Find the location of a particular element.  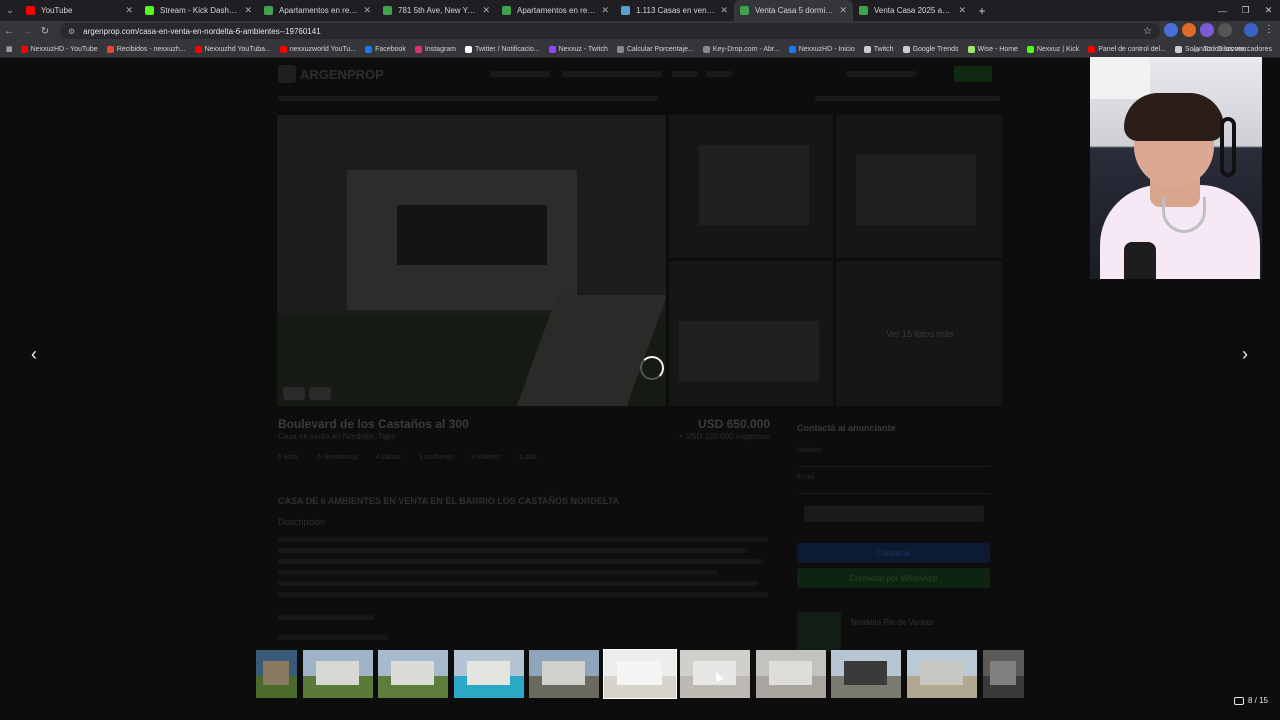

message-field is located at coordinates (894, 514).